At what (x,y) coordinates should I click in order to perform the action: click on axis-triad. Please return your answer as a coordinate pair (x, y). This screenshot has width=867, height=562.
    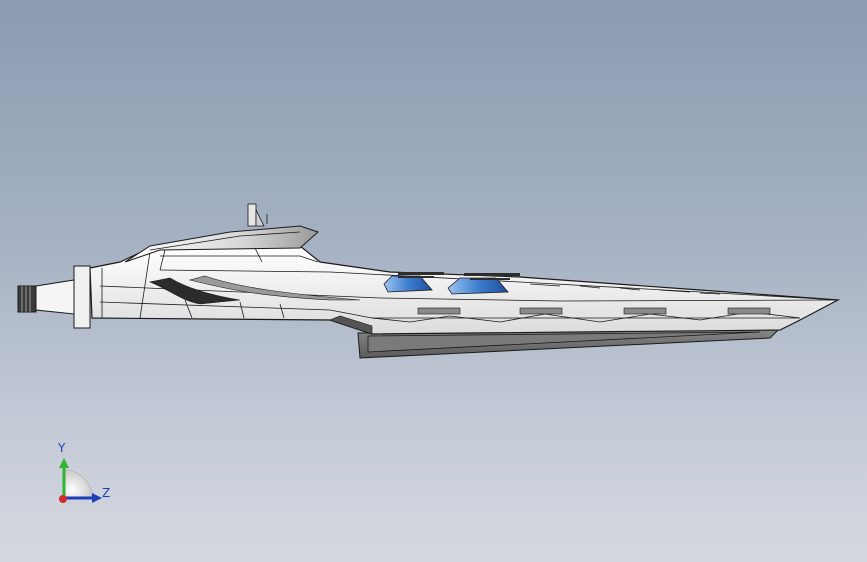
    Looking at the image, I should click on (80, 480).